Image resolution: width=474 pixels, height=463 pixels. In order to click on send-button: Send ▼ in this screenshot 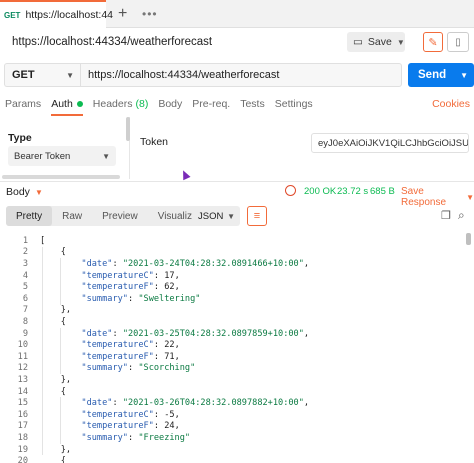, I will do `click(441, 75)`.